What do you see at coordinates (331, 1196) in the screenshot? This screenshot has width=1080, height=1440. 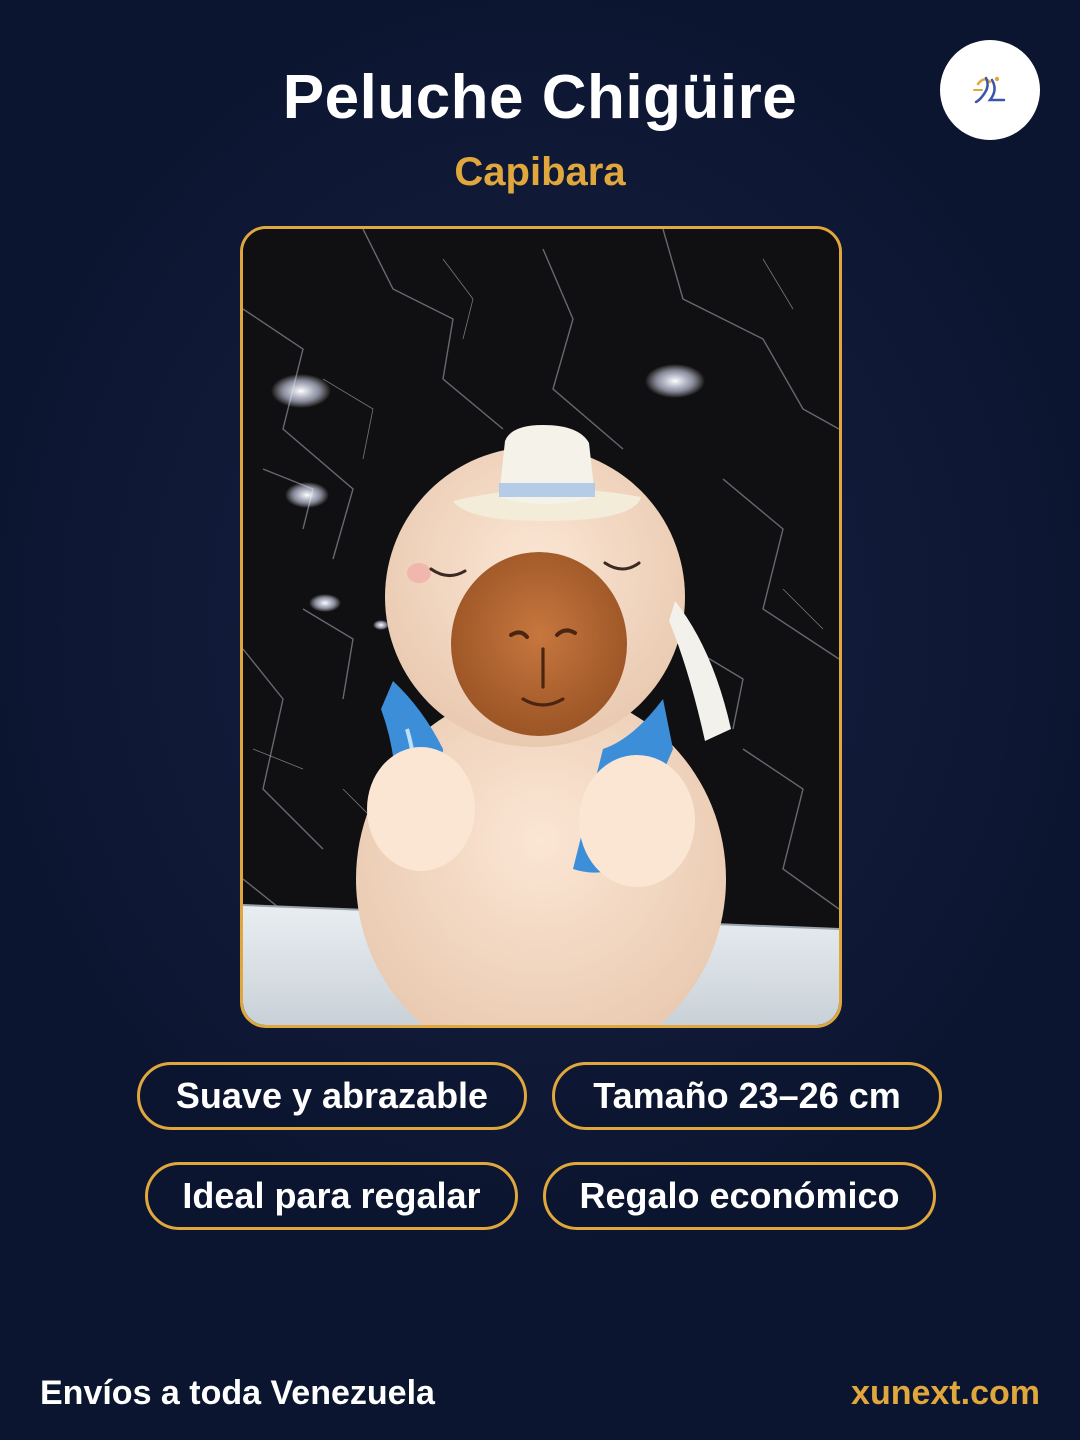 I see `feature-pill-gift: Ideal para regalar` at bounding box center [331, 1196].